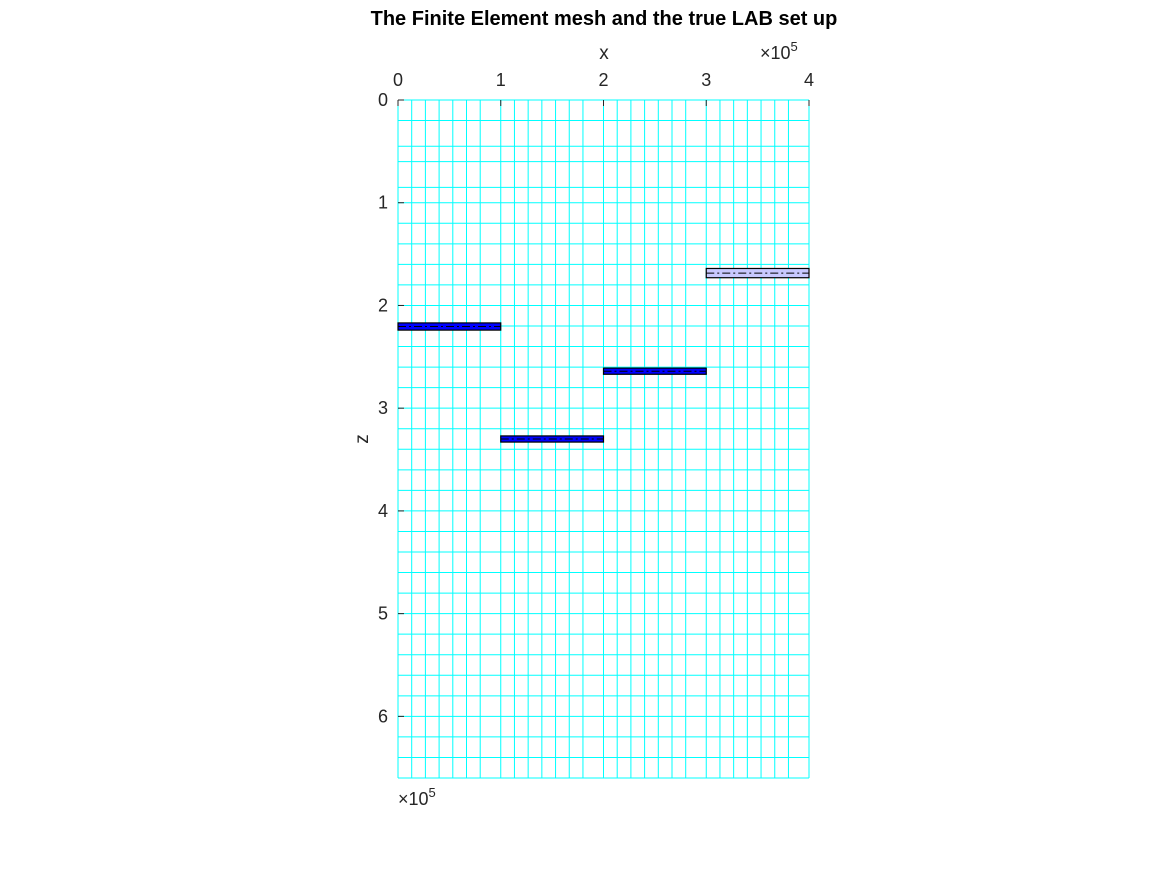 The height and width of the screenshot is (875, 1167). I want to click on x-tick-label: 4, so click(809, 80).